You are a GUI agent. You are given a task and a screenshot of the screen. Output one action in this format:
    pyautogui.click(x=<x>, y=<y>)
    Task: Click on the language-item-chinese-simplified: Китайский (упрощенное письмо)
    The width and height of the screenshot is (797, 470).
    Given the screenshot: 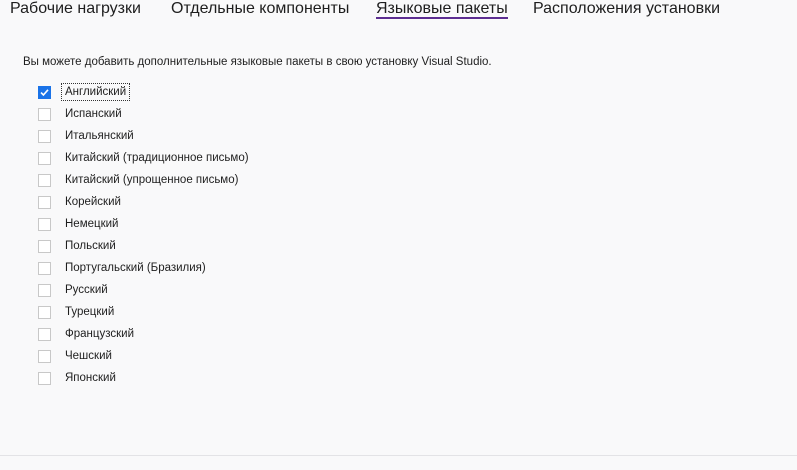 What is the action you would take?
    pyautogui.click(x=145, y=180)
    